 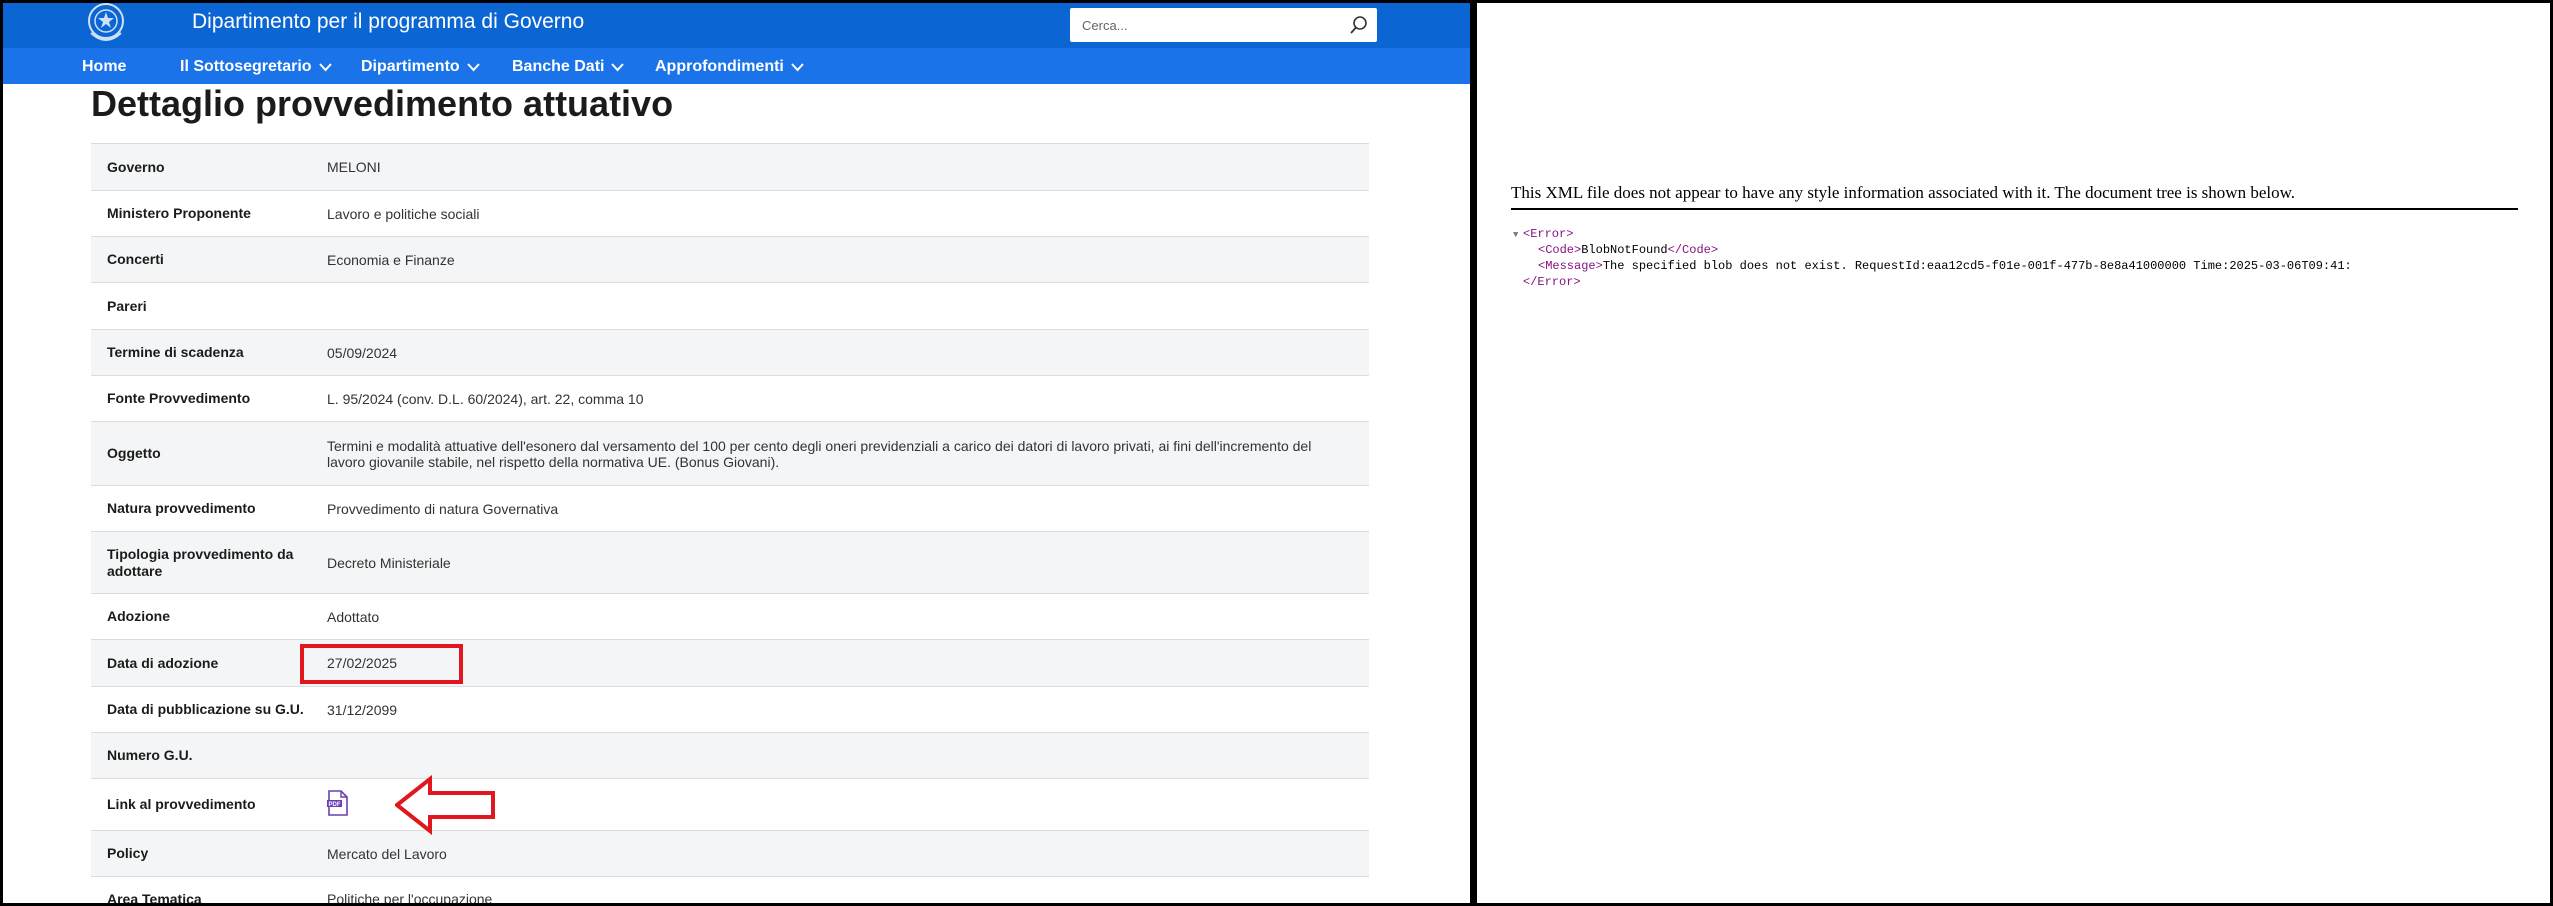 What do you see at coordinates (246, 66) in the screenshot?
I see `nav-sottosegretario-label: Il Sottosegretario` at bounding box center [246, 66].